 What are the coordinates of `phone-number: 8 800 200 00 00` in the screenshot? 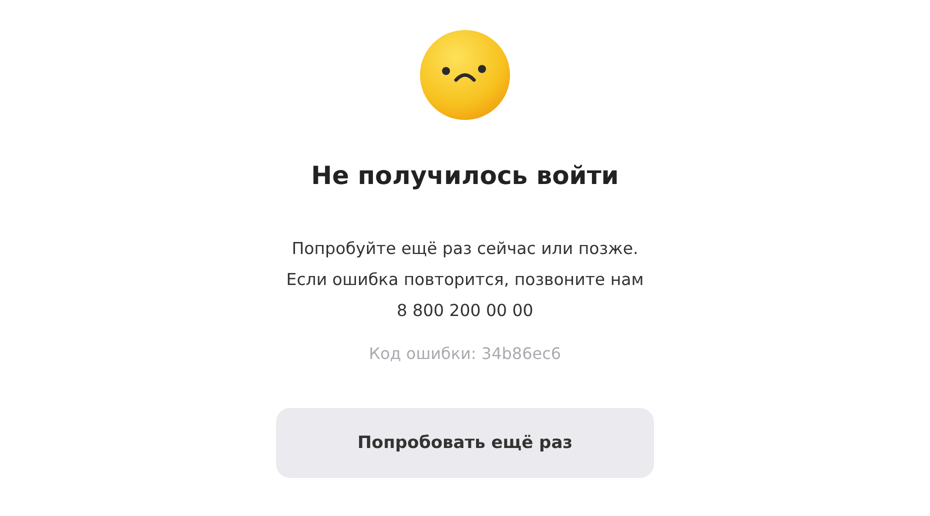 It's located at (465, 311).